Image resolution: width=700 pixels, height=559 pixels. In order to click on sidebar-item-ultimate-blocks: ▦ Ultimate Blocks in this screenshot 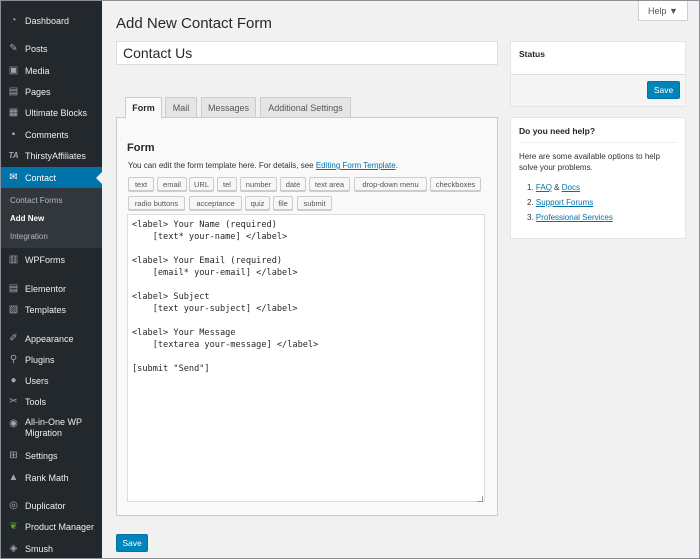, I will do `click(51, 112)`.